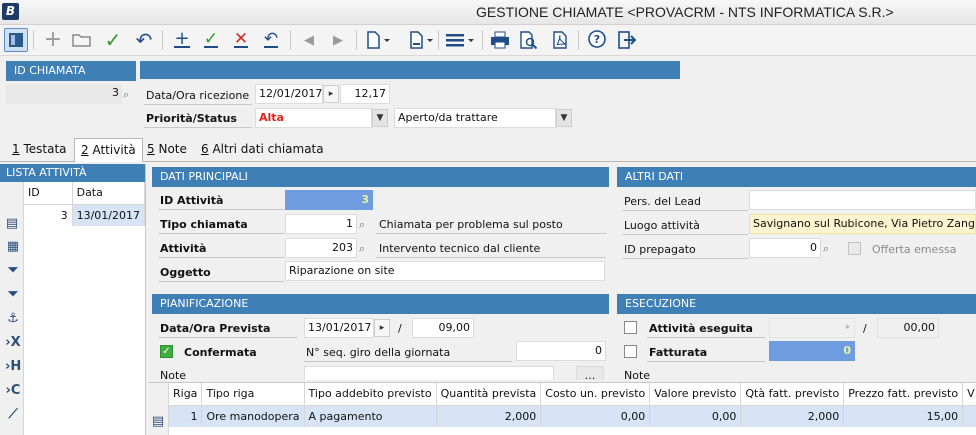 This screenshot has width=976, height=435. What do you see at coordinates (53, 40) in the screenshot?
I see `add-icon: +` at bounding box center [53, 40].